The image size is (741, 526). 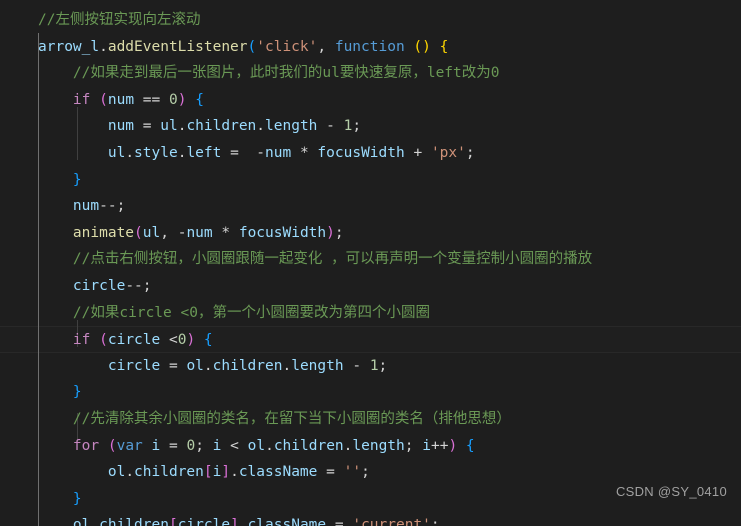 I want to click on code-line-text: //如果走到最后一张图片，此时我们的ul要快速复原，left改为0, so click(x=250, y=73).